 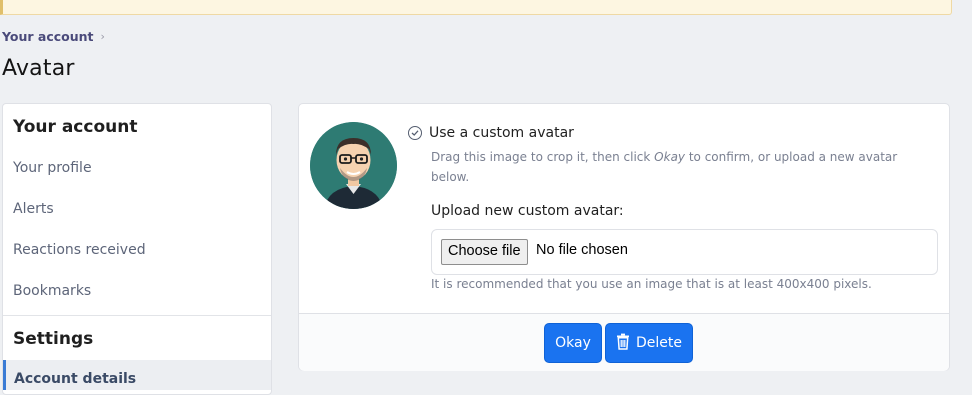 I want to click on custom-avatar-option: Use a custom avatar, so click(x=491, y=133).